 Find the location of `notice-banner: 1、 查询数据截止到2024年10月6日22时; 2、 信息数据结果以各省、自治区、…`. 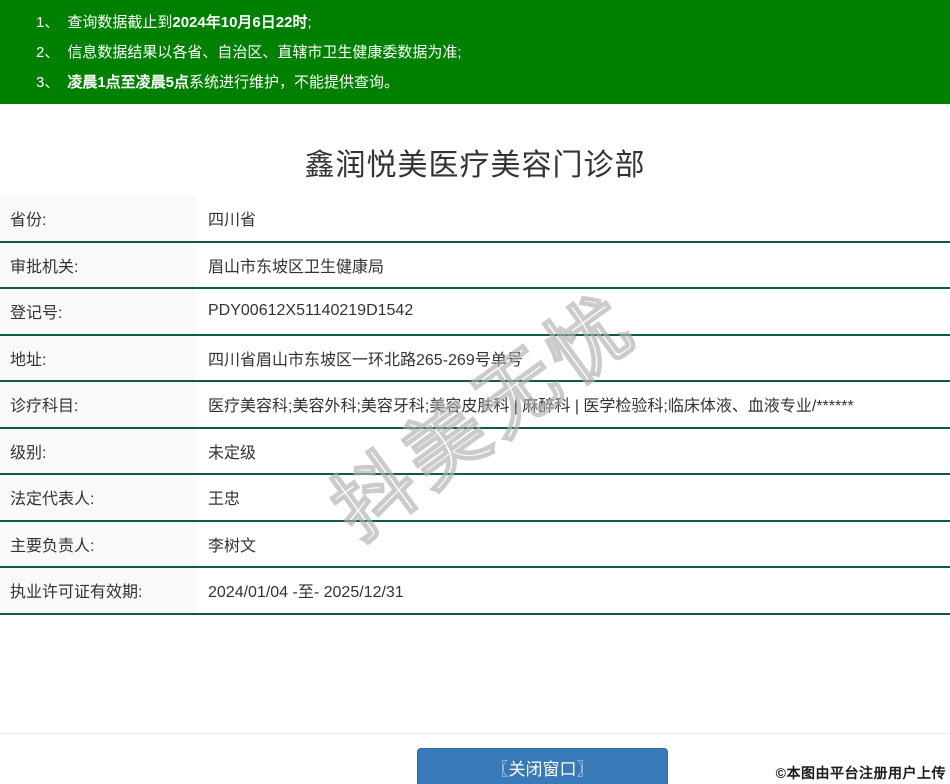

notice-banner: 1、 查询数据截止到2024年10月6日22时; 2、 信息数据结果以各省、自治区、… is located at coordinates (475, 52).